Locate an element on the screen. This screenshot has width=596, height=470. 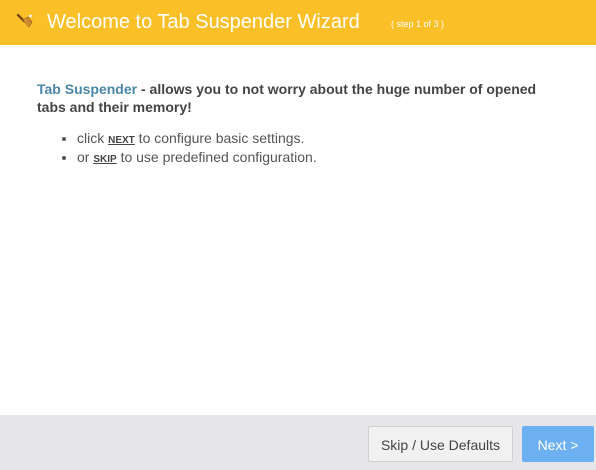
wizard-footer: Skip / Use Defaults Next > is located at coordinates (298, 442).